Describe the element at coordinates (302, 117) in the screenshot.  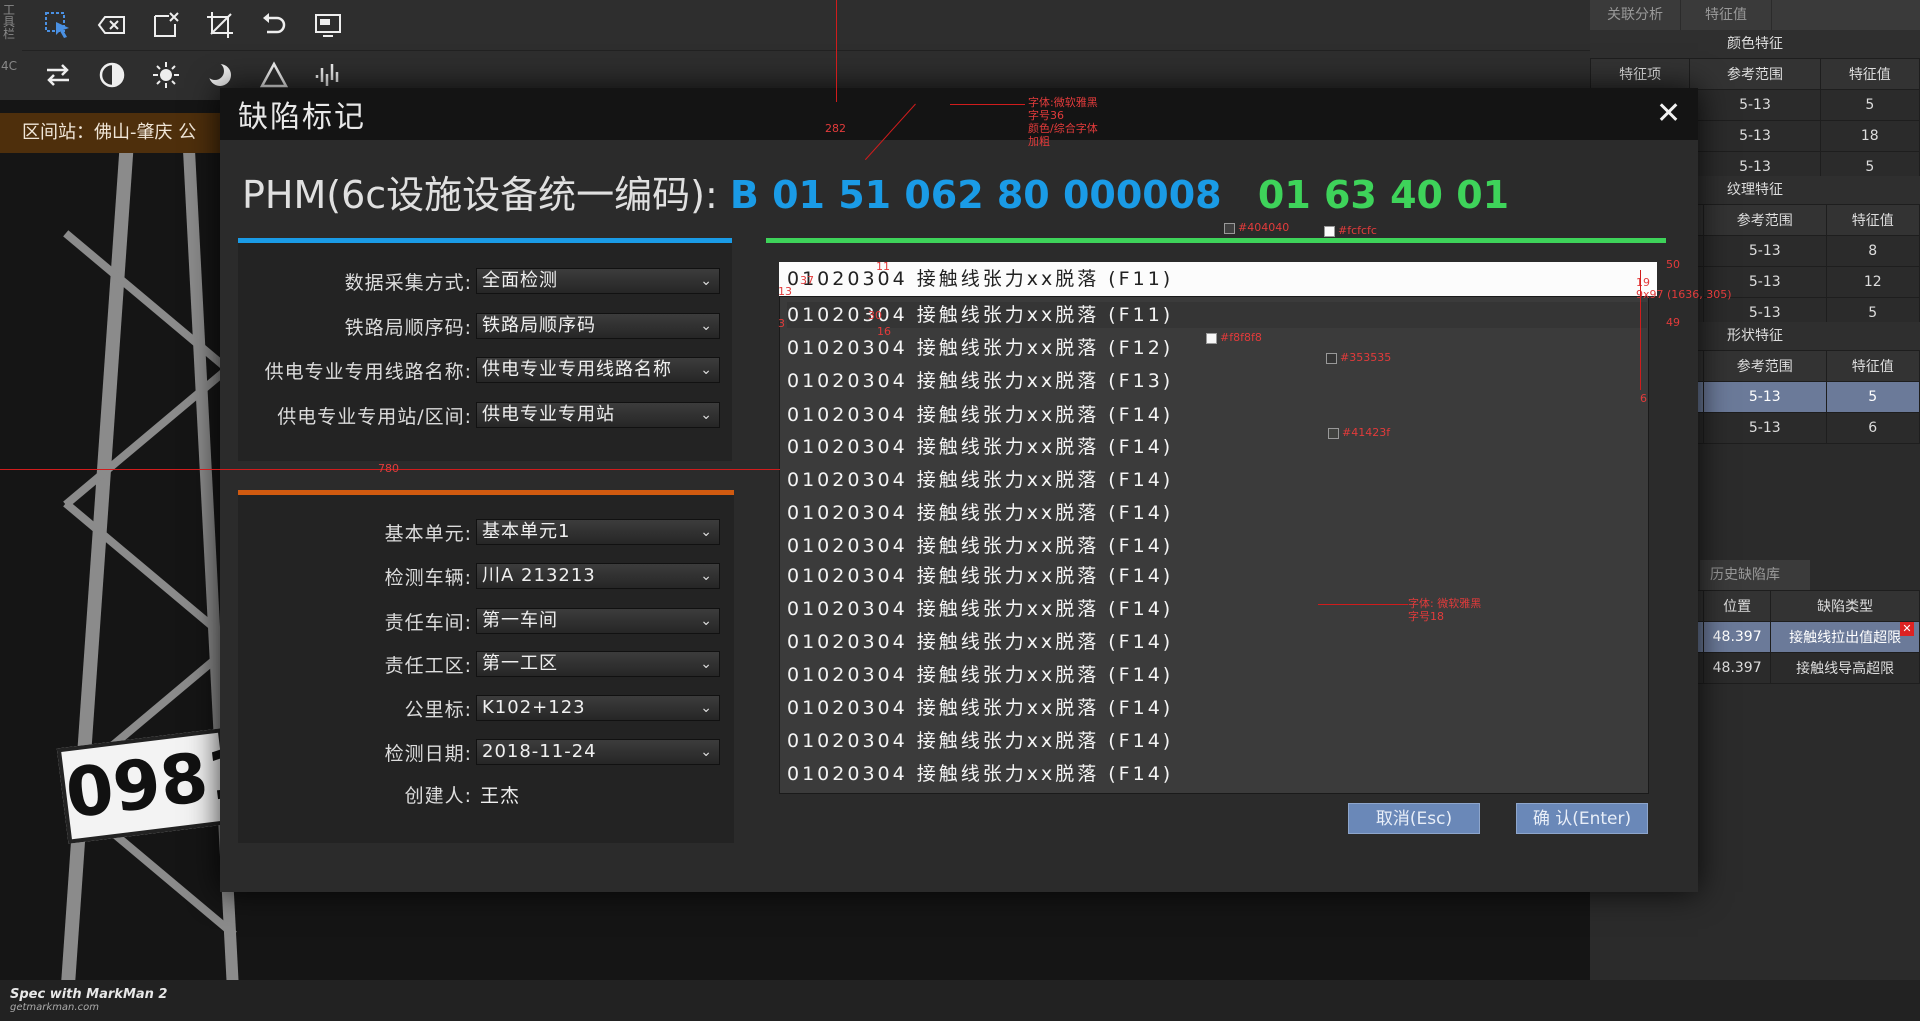
I see `dialog-title: 缺陷标记` at that location.